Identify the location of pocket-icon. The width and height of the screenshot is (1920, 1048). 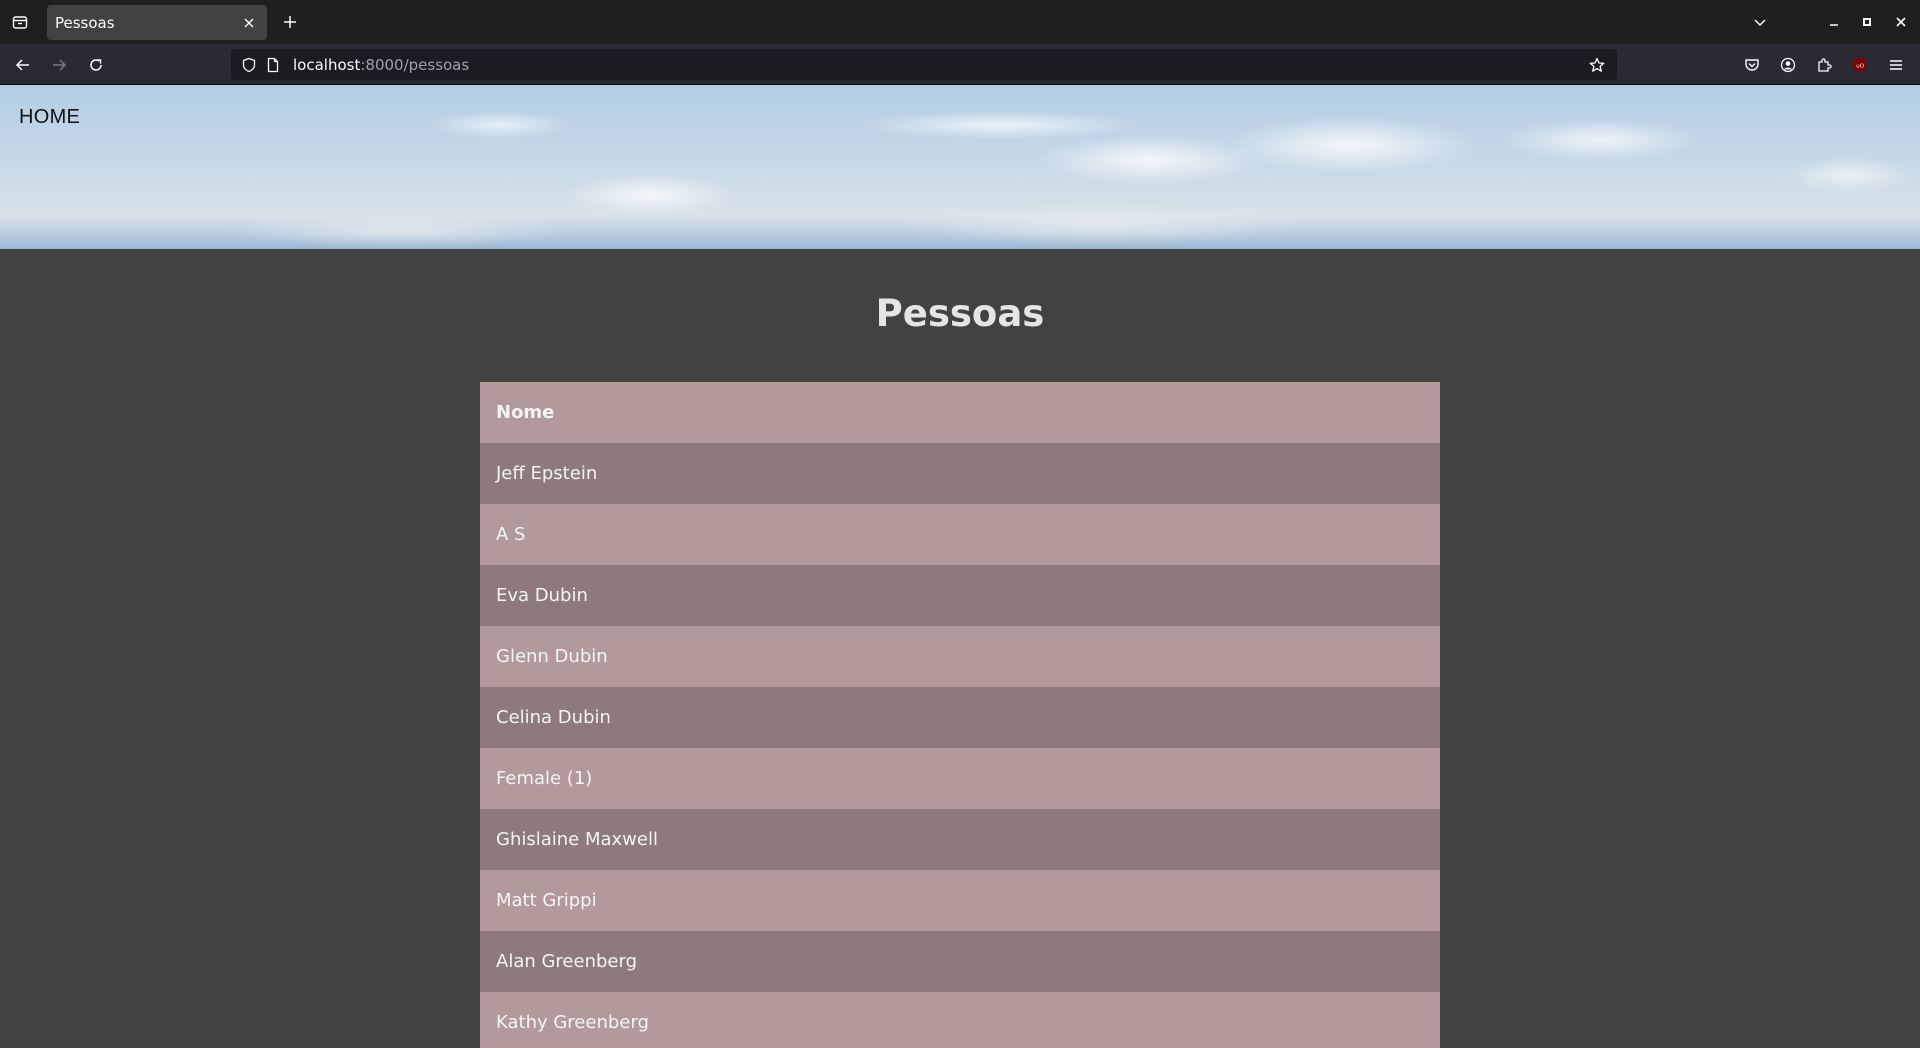
(1752, 65).